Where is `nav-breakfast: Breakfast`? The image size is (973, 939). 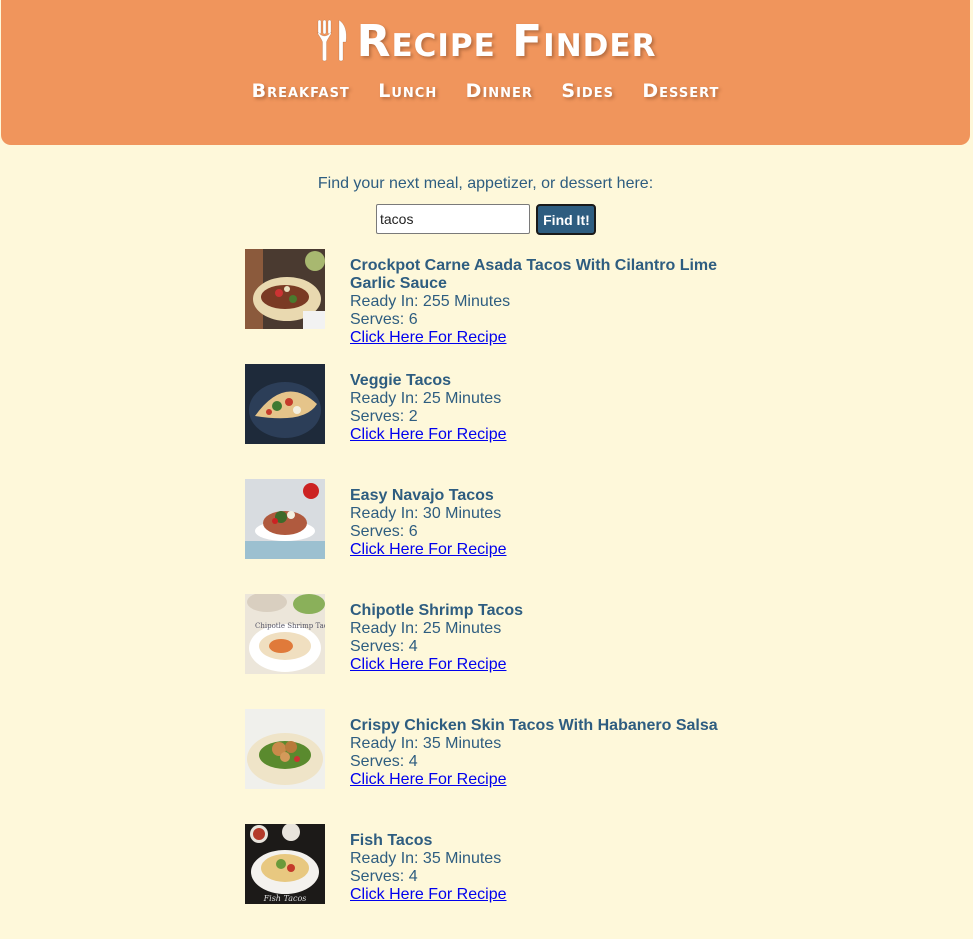 nav-breakfast: Breakfast is located at coordinates (301, 91).